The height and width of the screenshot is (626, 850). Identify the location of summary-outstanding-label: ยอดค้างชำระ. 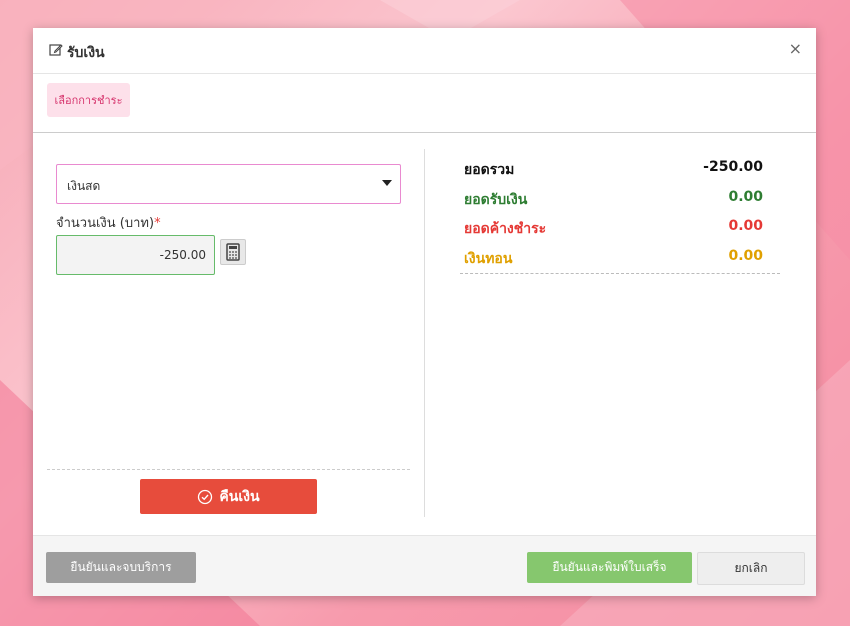
(505, 229).